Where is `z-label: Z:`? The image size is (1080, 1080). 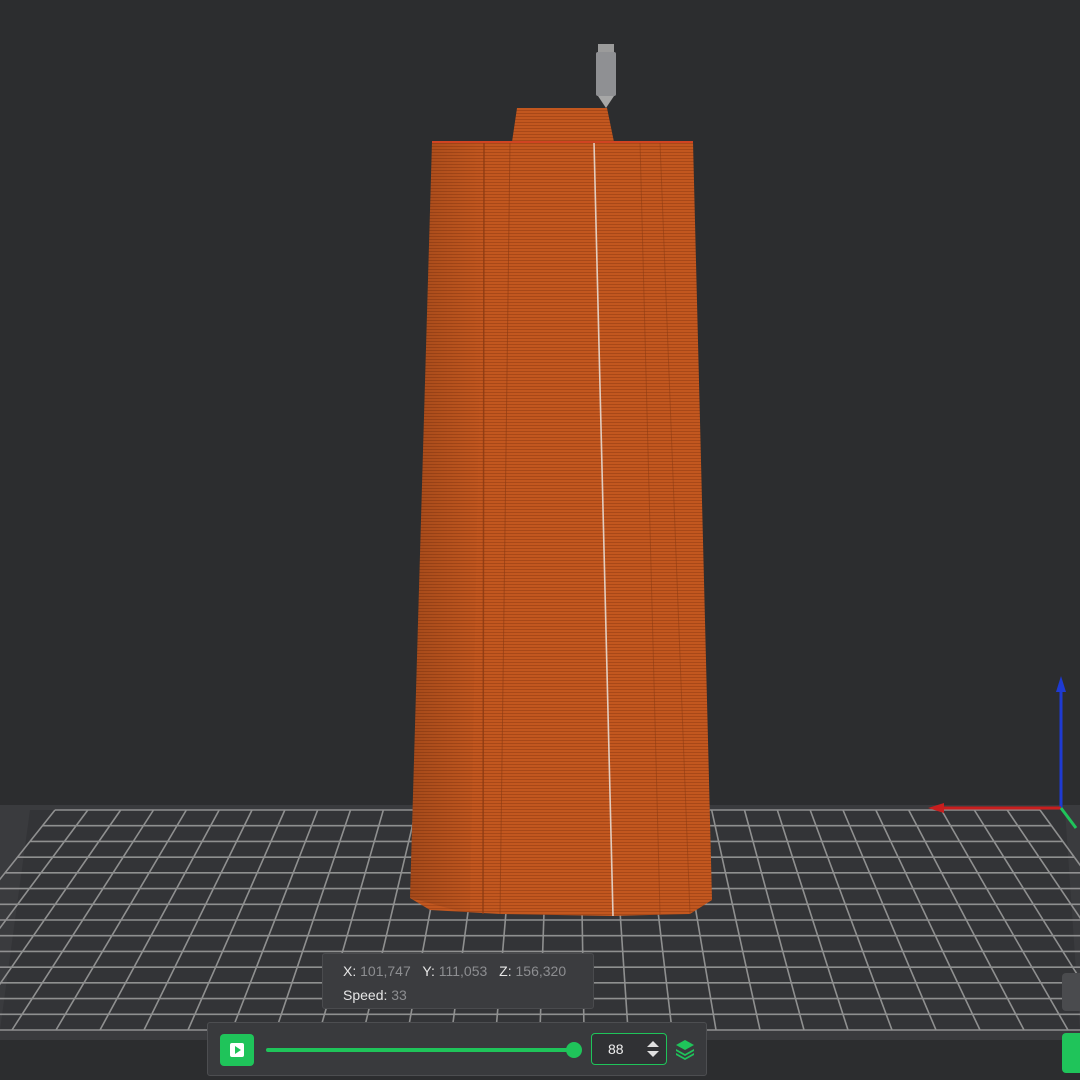 z-label: Z: is located at coordinates (505, 971).